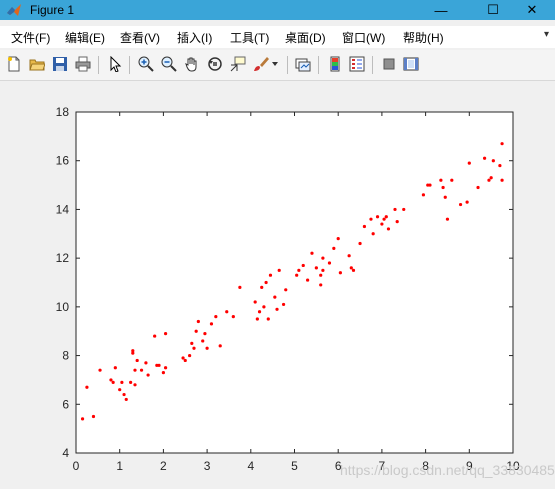 The height and width of the screenshot is (489, 555). Describe the element at coordinates (261, 64) in the screenshot. I see `brush-icon` at that location.